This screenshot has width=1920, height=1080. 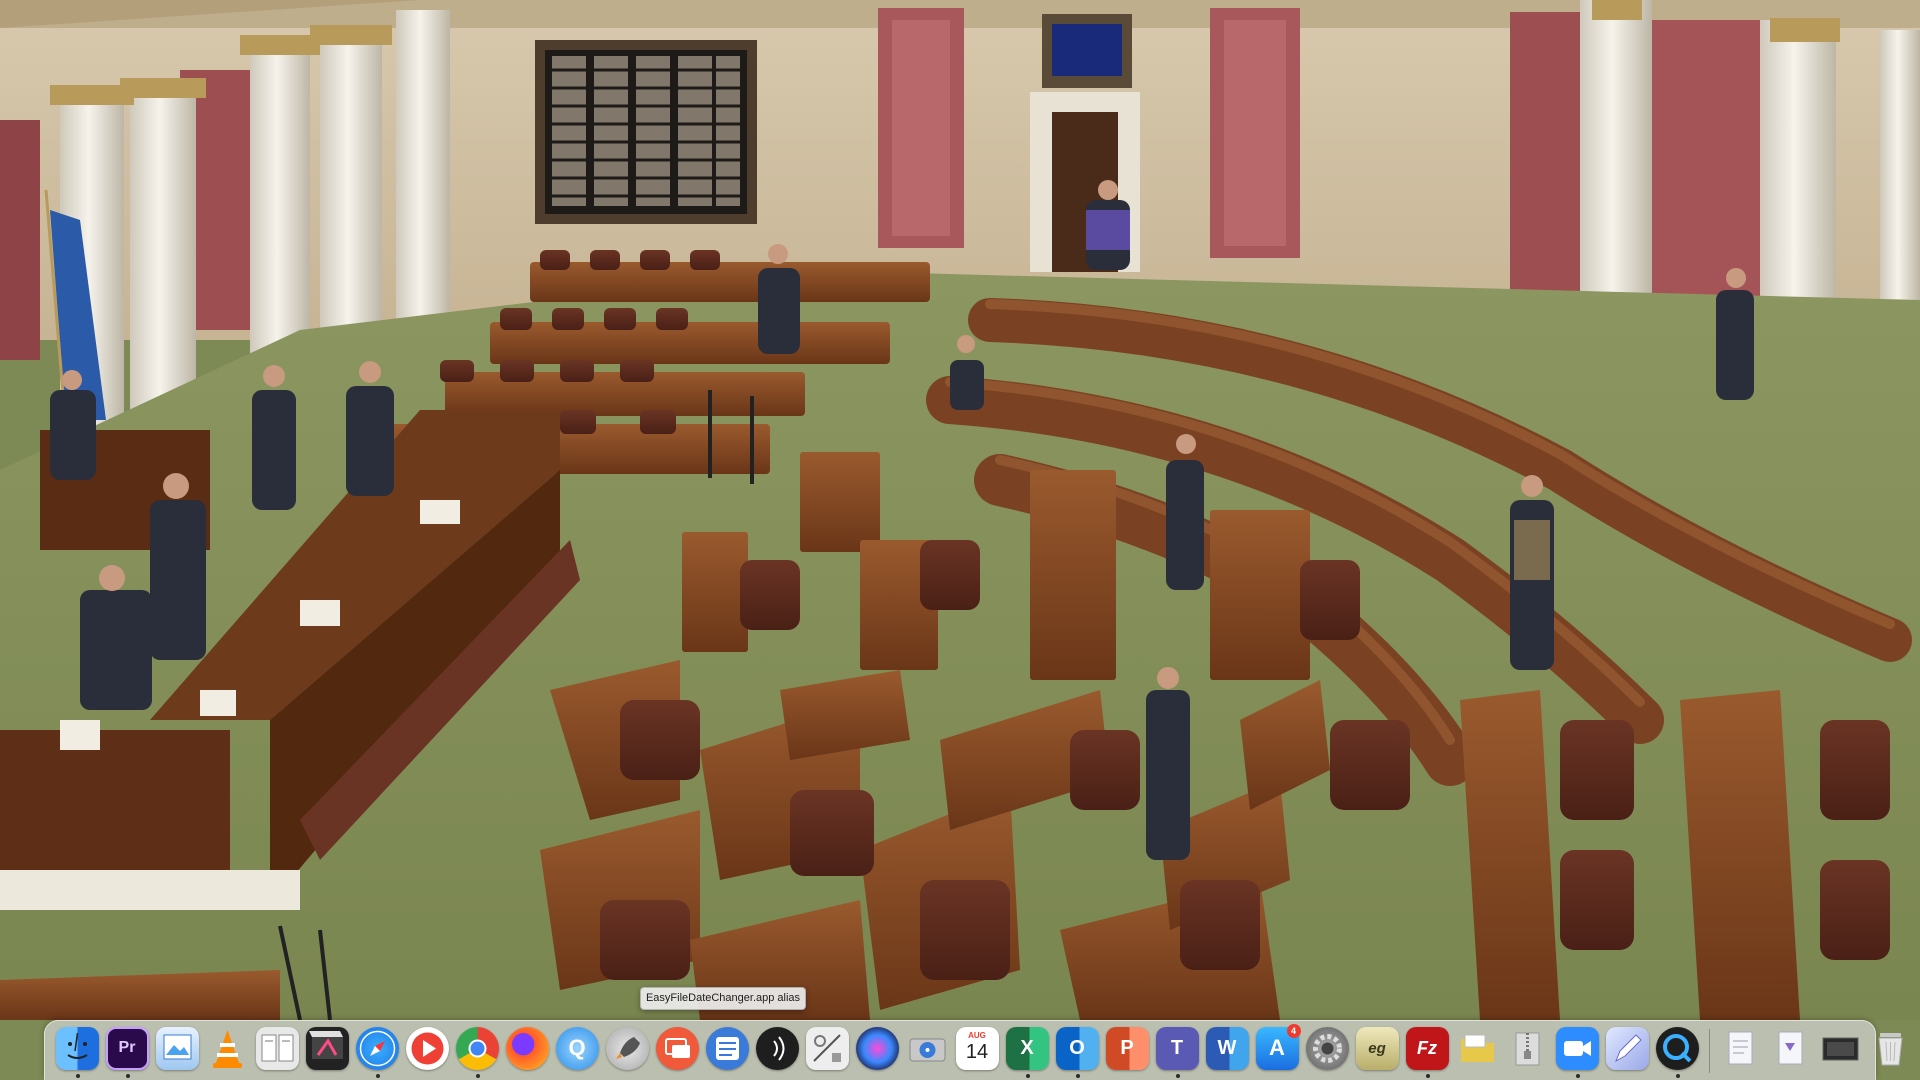 I want to click on app-store-glyph: A, so click(x=1277, y=1047).